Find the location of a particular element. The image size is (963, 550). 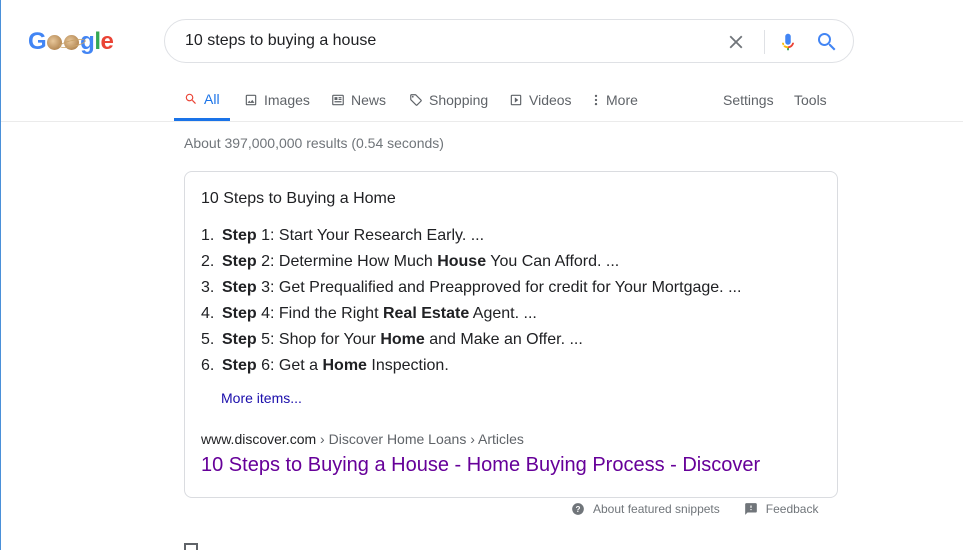

tab-settings: Settings is located at coordinates (748, 100).